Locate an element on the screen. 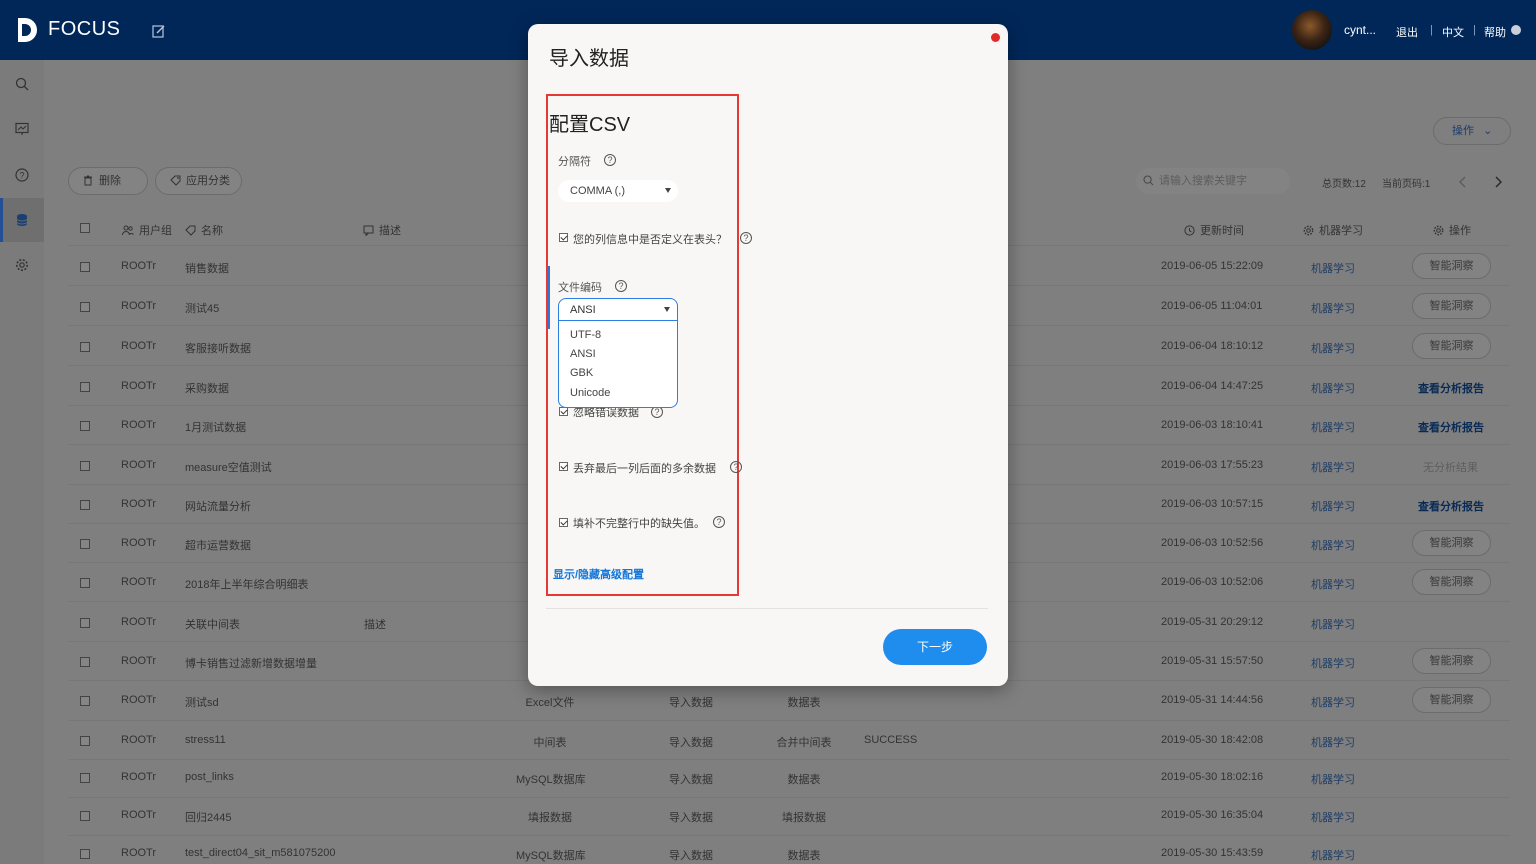 This screenshot has height=864, width=1536. cell-name: 2018年上半年综合明细表 is located at coordinates (246, 584).